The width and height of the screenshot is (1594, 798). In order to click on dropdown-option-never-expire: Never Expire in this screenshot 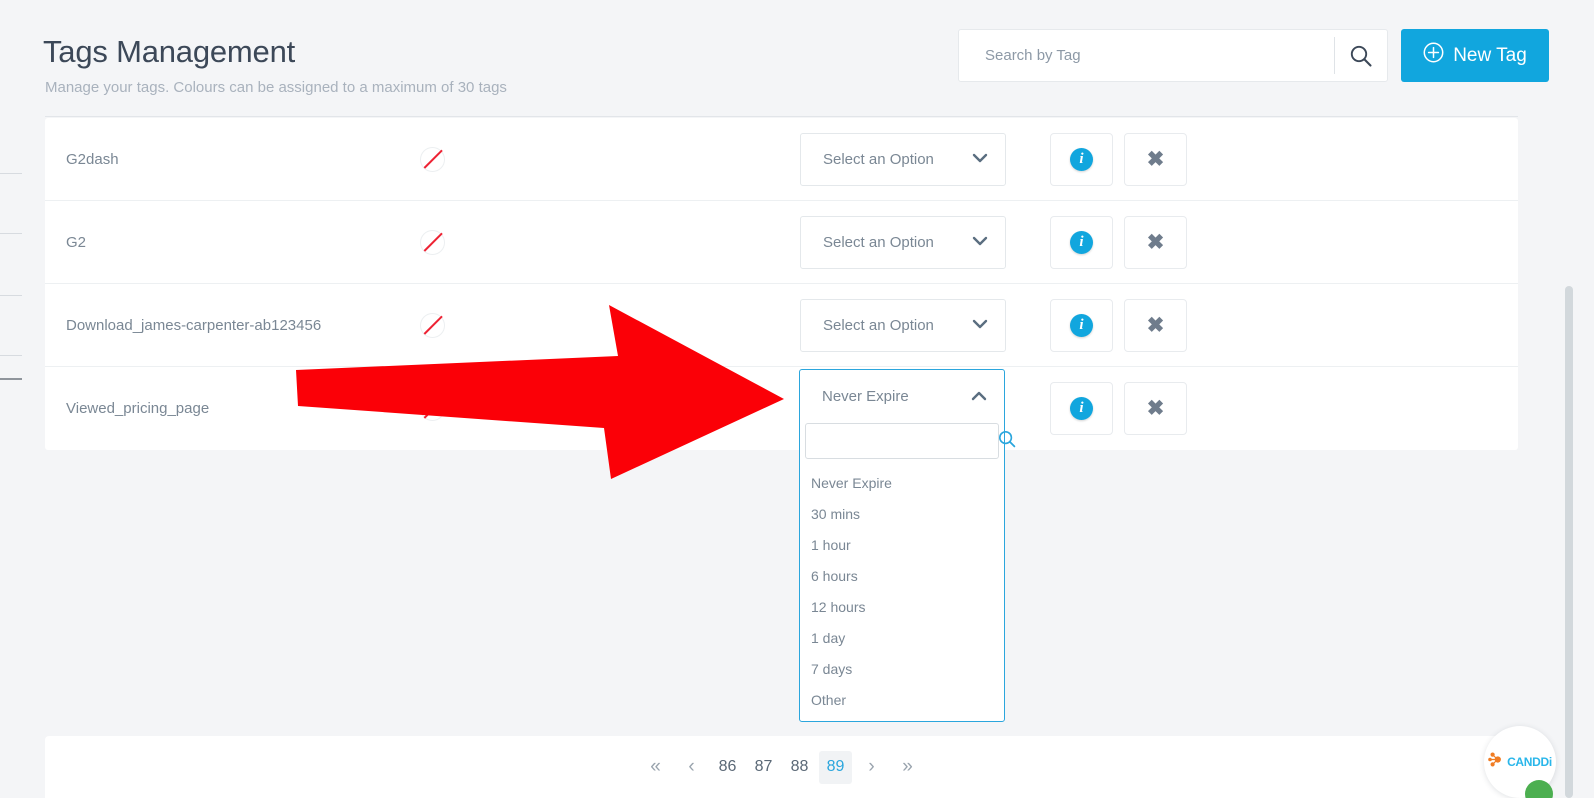, I will do `click(902, 482)`.